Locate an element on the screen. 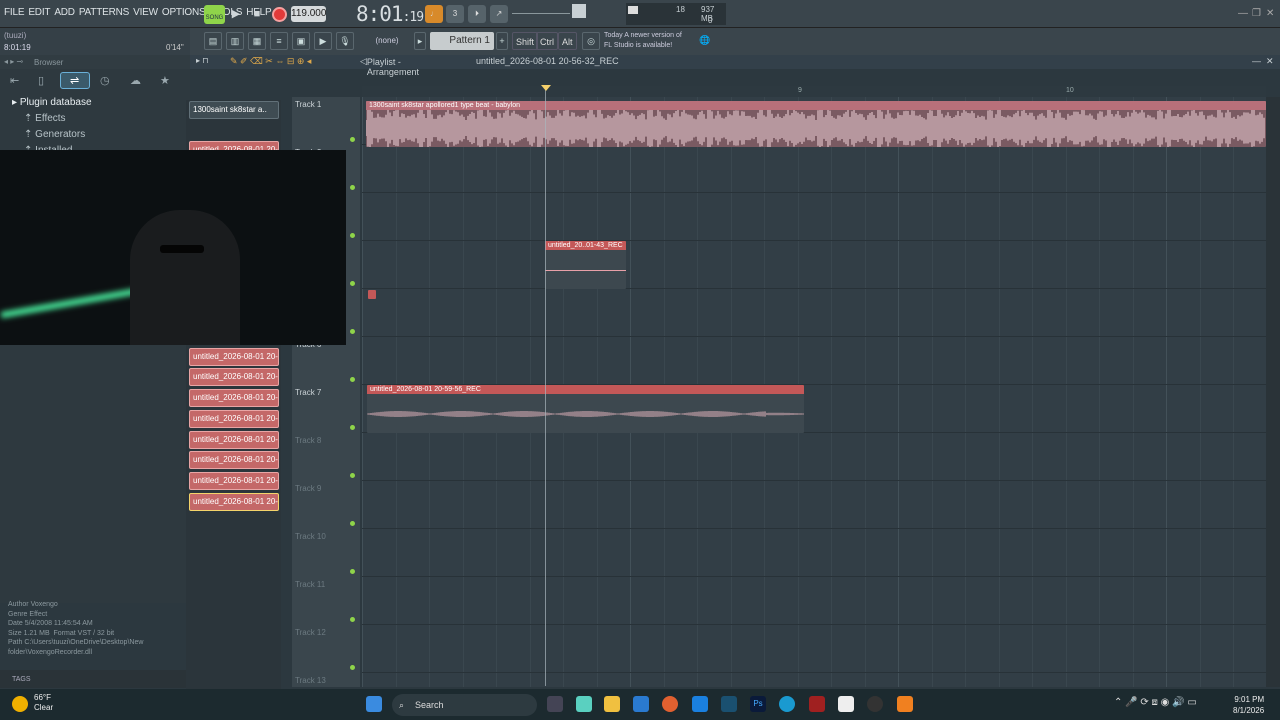  menu-add: ADD is located at coordinates (64, 12).